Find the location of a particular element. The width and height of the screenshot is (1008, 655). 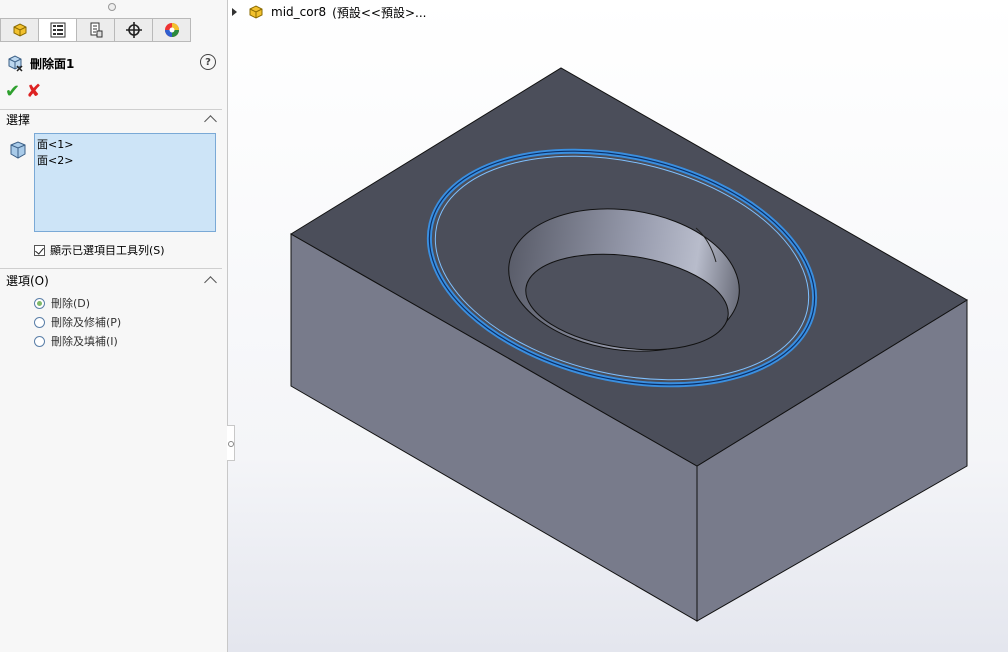

tab-property-manager is located at coordinates (57, 30).